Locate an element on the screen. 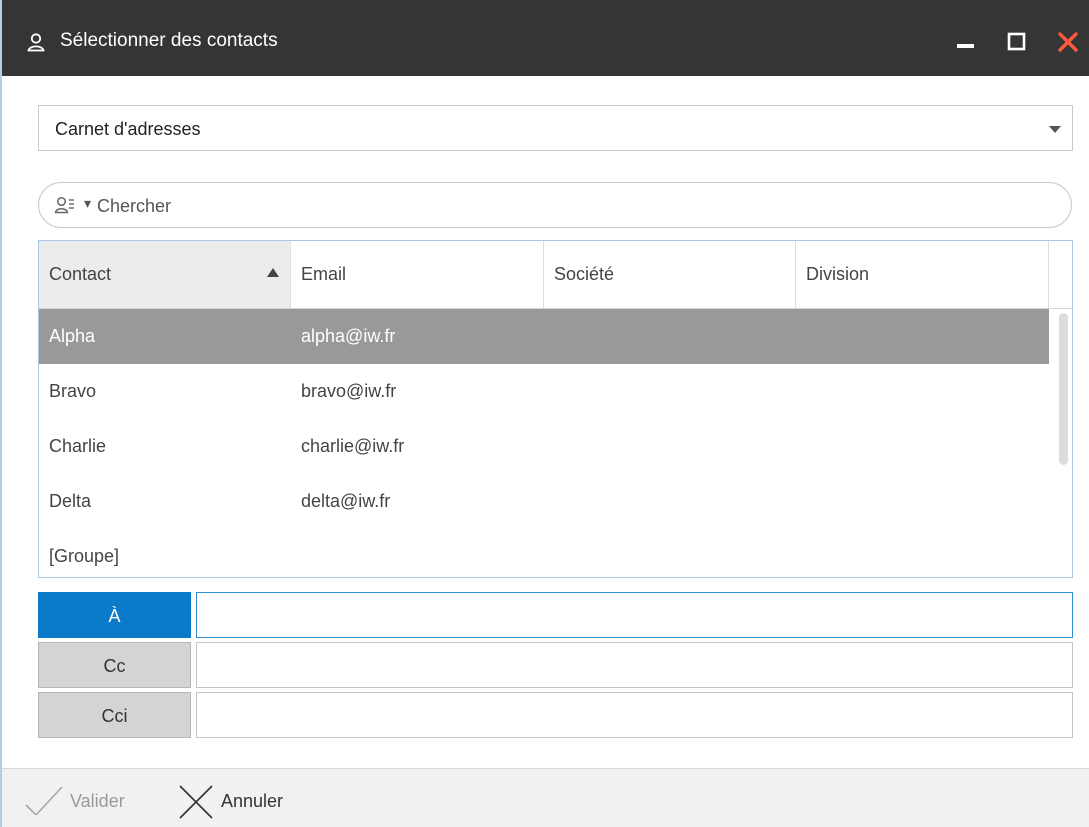  column-header-email: Email is located at coordinates (417, 274).